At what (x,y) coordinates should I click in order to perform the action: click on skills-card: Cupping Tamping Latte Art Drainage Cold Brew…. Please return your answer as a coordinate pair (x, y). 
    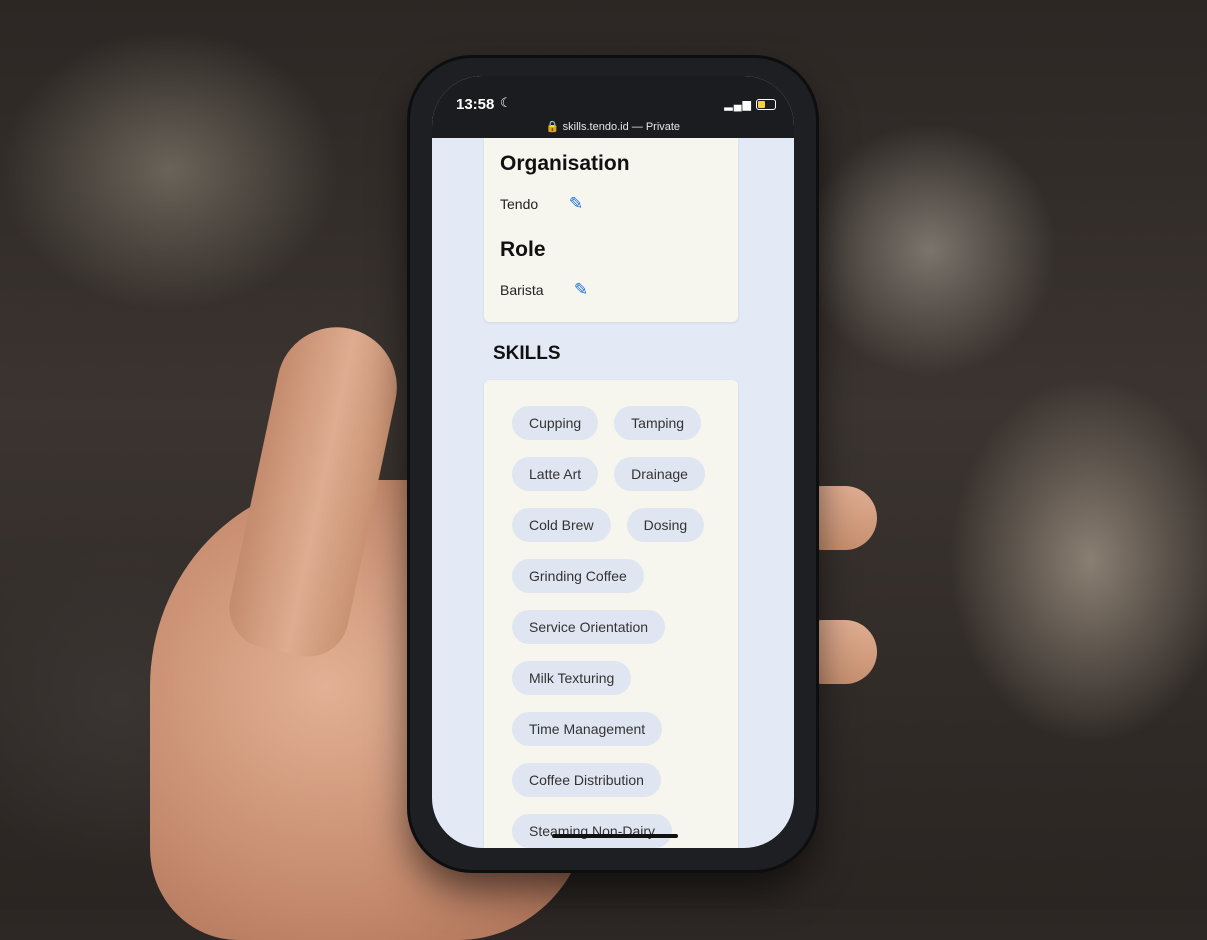
    Looking at the image, I should click on (611, 614).